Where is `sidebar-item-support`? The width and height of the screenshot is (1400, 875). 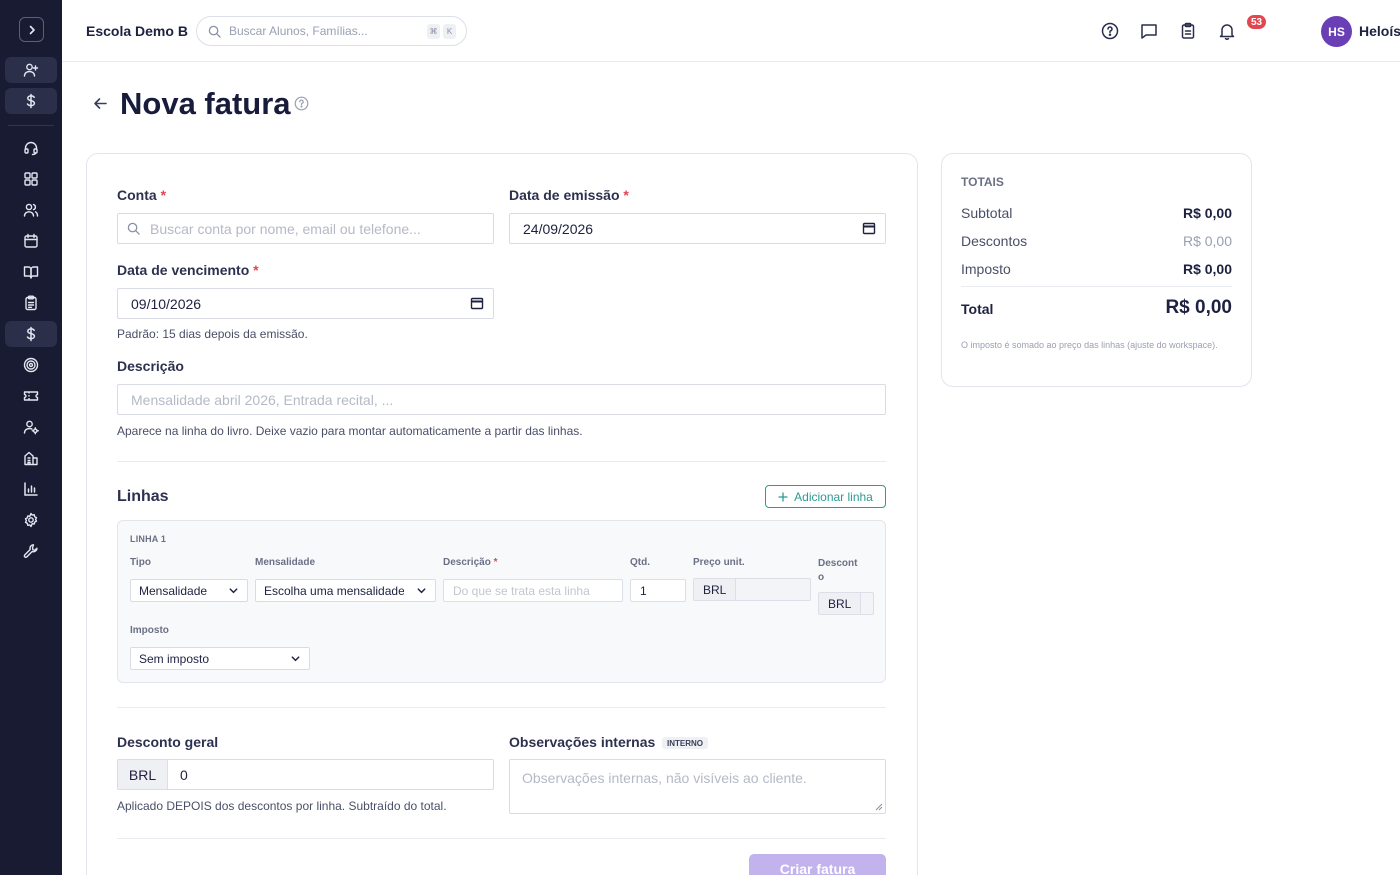
sidebar-item-support is located at coordinates (31, 148).